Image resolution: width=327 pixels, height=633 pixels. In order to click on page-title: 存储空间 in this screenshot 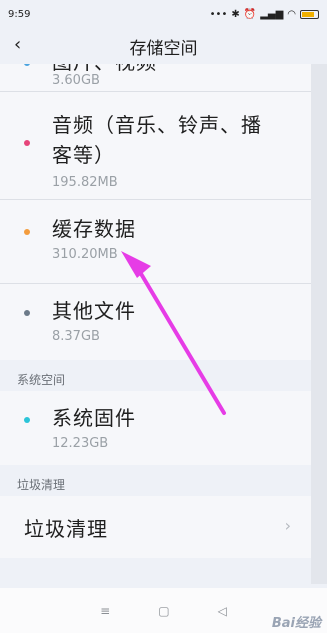, I will do `click(163, 48)`.